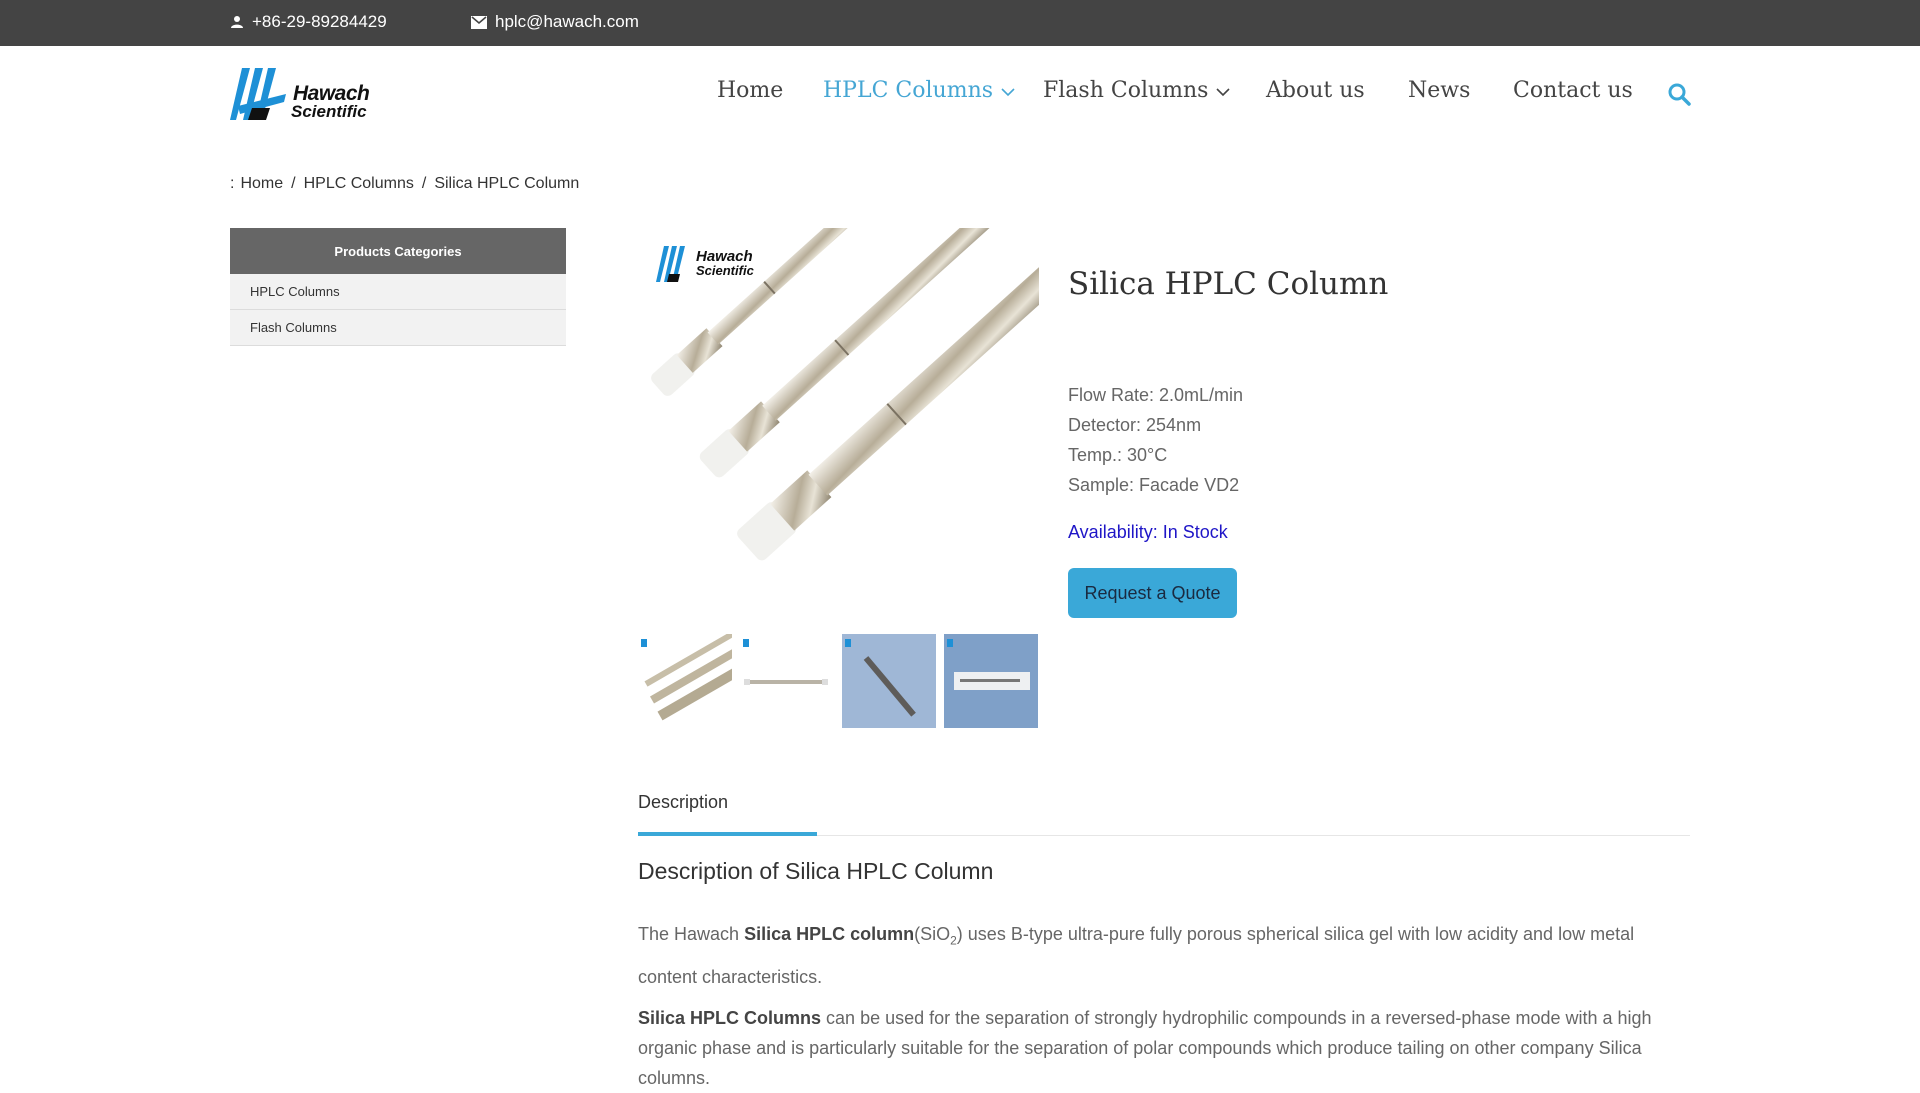 The image size is (1920, 1093). What do you see at coordinates (686, 677) in the screenshot?
I see `thumbnail-columns-image` at bounding box center [686, 677].